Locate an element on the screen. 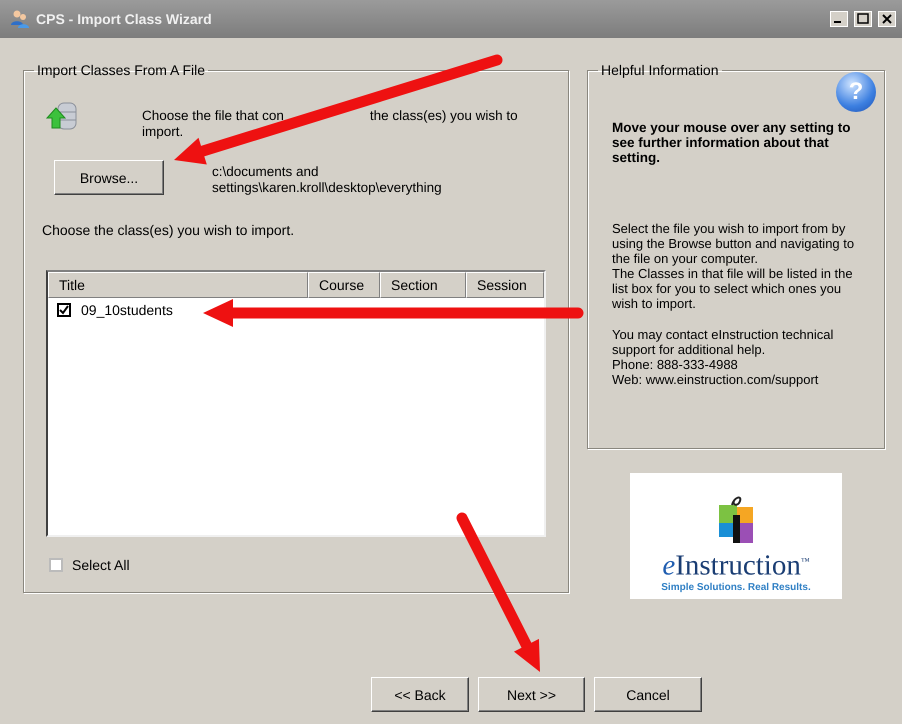  group-title: Import Classes From A File is located at coordinates (121, 70).